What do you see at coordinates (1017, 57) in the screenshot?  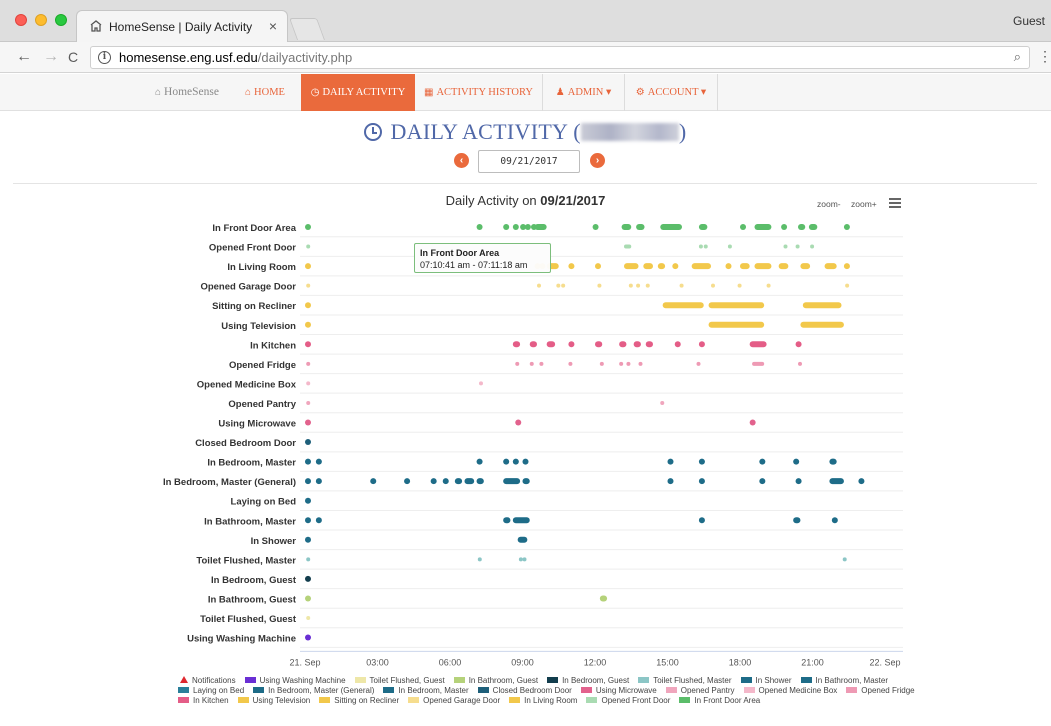 I see `zoom-icon: ⌕` at bounding box center [1017, 57].